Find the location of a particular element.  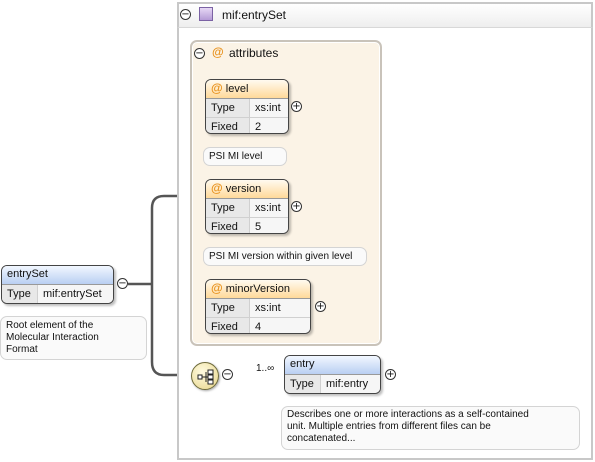

attribute-version-header: @ version is located at coordinates (247, 189).